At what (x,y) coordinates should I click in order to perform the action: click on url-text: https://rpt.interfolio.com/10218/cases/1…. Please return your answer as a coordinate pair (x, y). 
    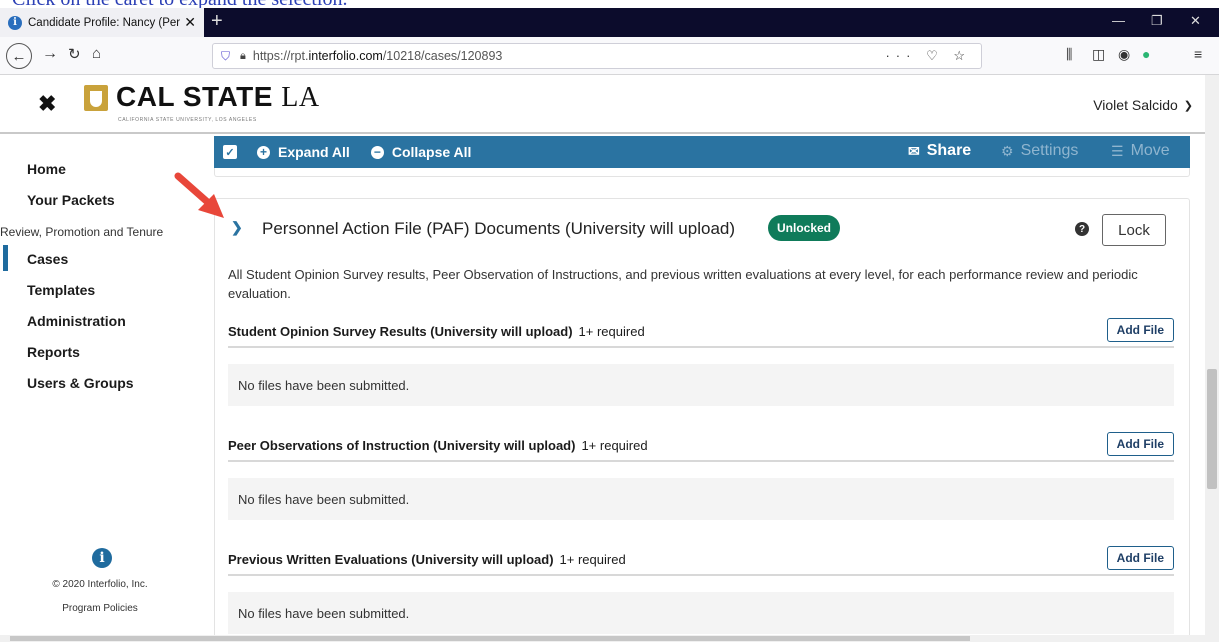
    Looking at the image, I should click on (377, 56).